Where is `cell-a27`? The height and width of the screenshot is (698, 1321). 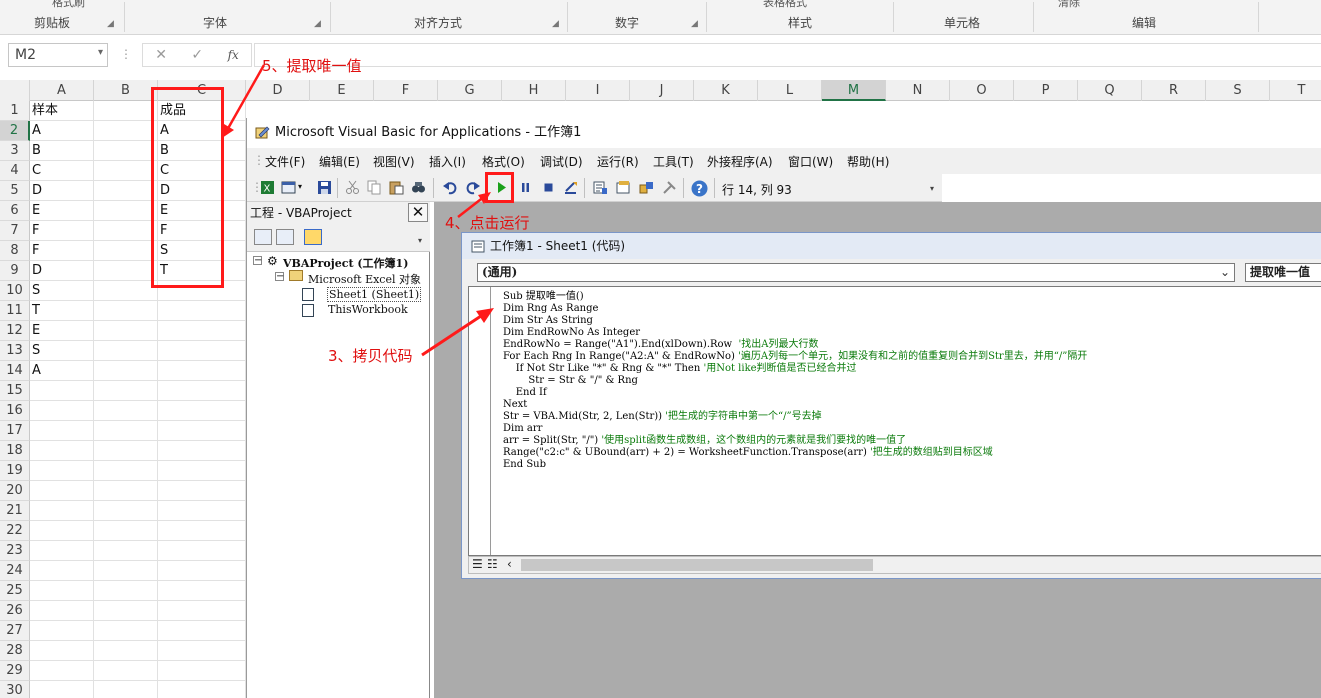 cell-a27 is located at coordinates (62, 631).